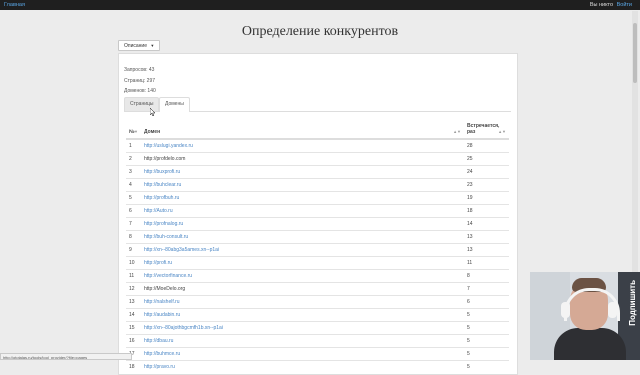  I want to click on table-cell-num: 6, so click(133, 211).